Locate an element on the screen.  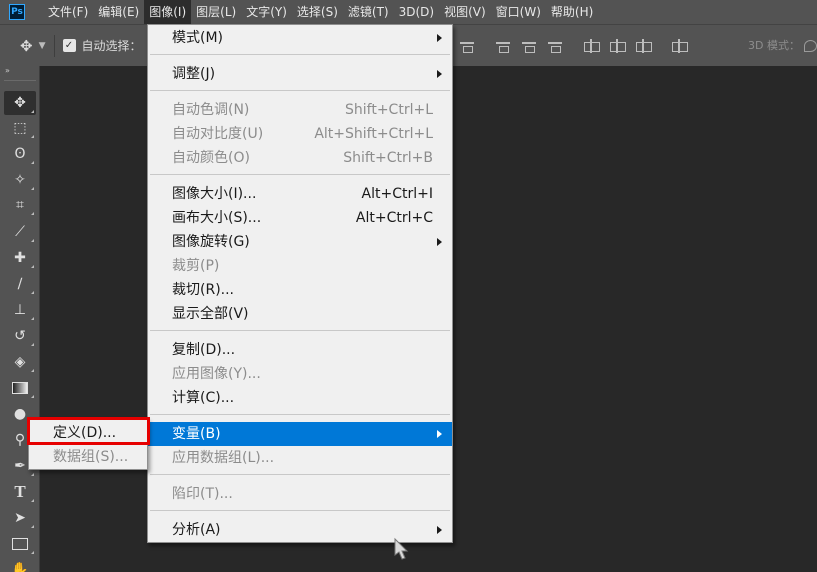
healing-brush-tool: ✚ is located at coordinates (20, 258).